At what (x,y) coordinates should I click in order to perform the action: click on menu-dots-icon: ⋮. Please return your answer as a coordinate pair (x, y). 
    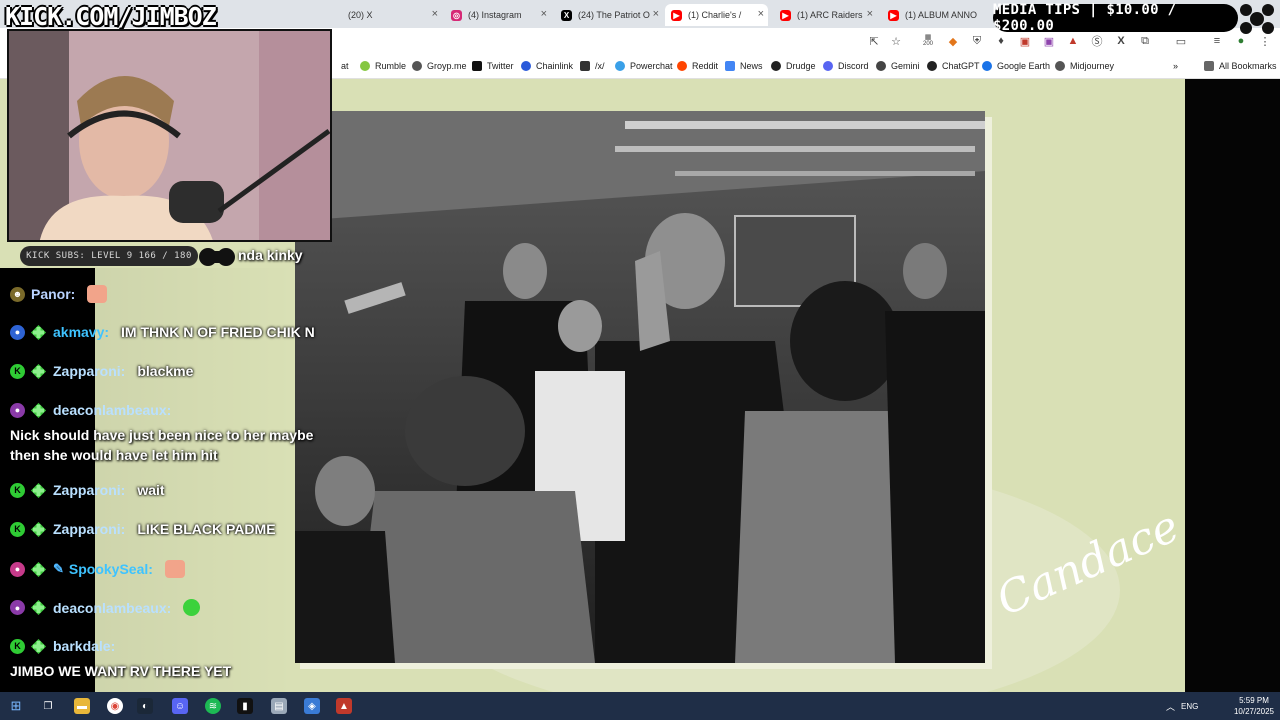
    Looking at the image, I should click on (1265, 41).